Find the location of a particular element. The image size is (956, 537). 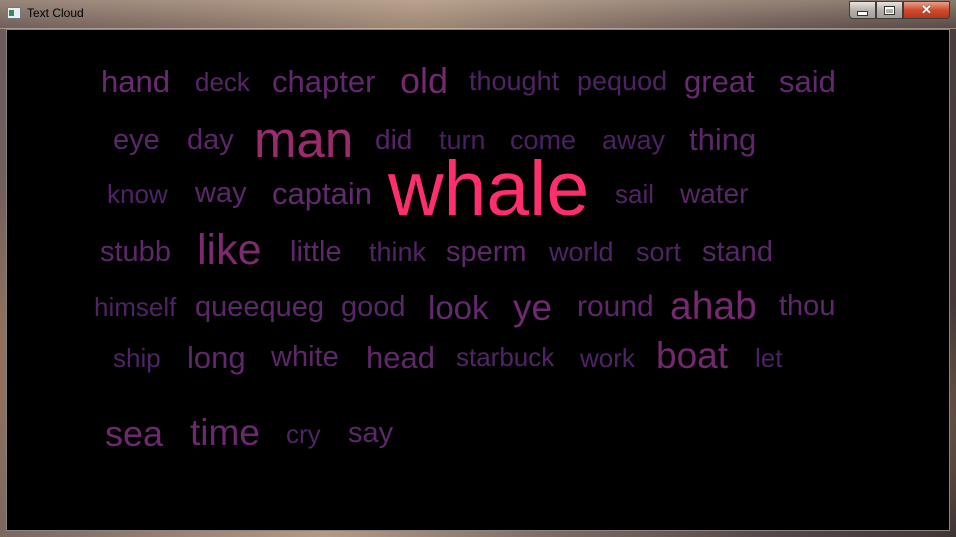

word-deck: deck is located at coordinates (222, 82).